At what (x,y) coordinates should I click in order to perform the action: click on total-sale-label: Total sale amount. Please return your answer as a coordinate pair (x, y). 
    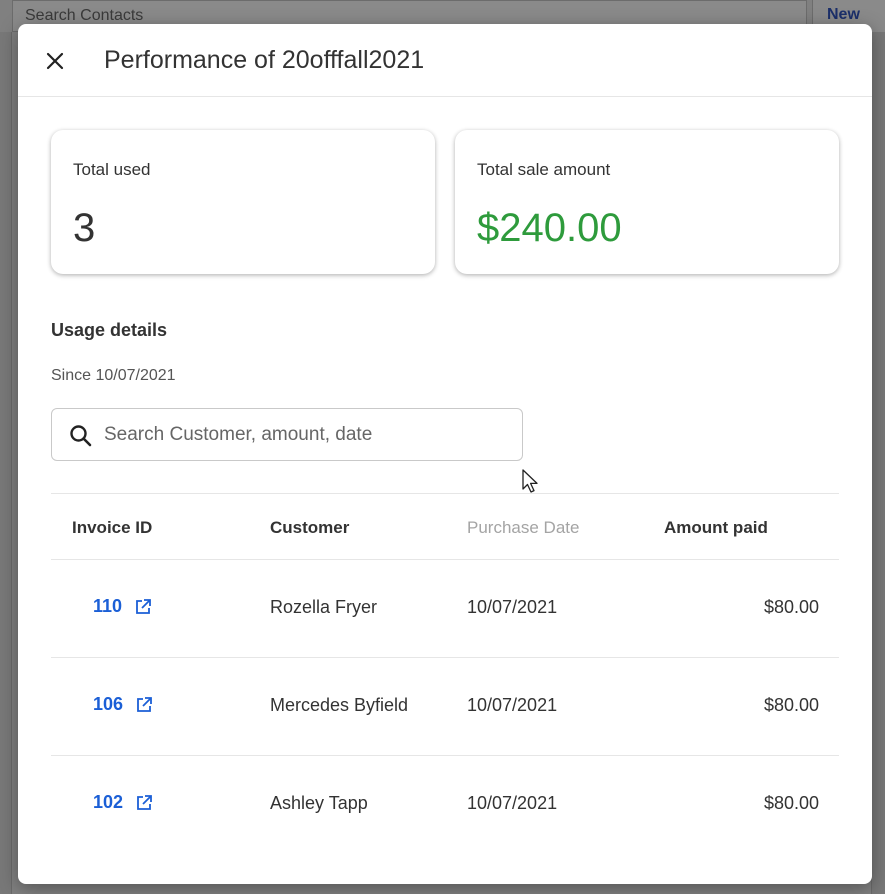
    Looking at the image, I should click on (544, 169).